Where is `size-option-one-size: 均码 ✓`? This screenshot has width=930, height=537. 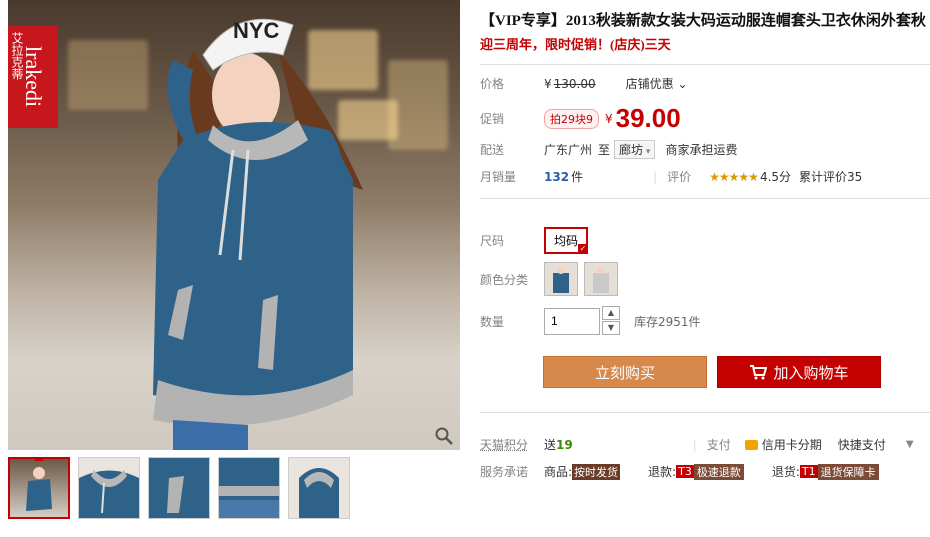 size-option-one-size: 均码 ✓ is located at coordinates (566, 240).